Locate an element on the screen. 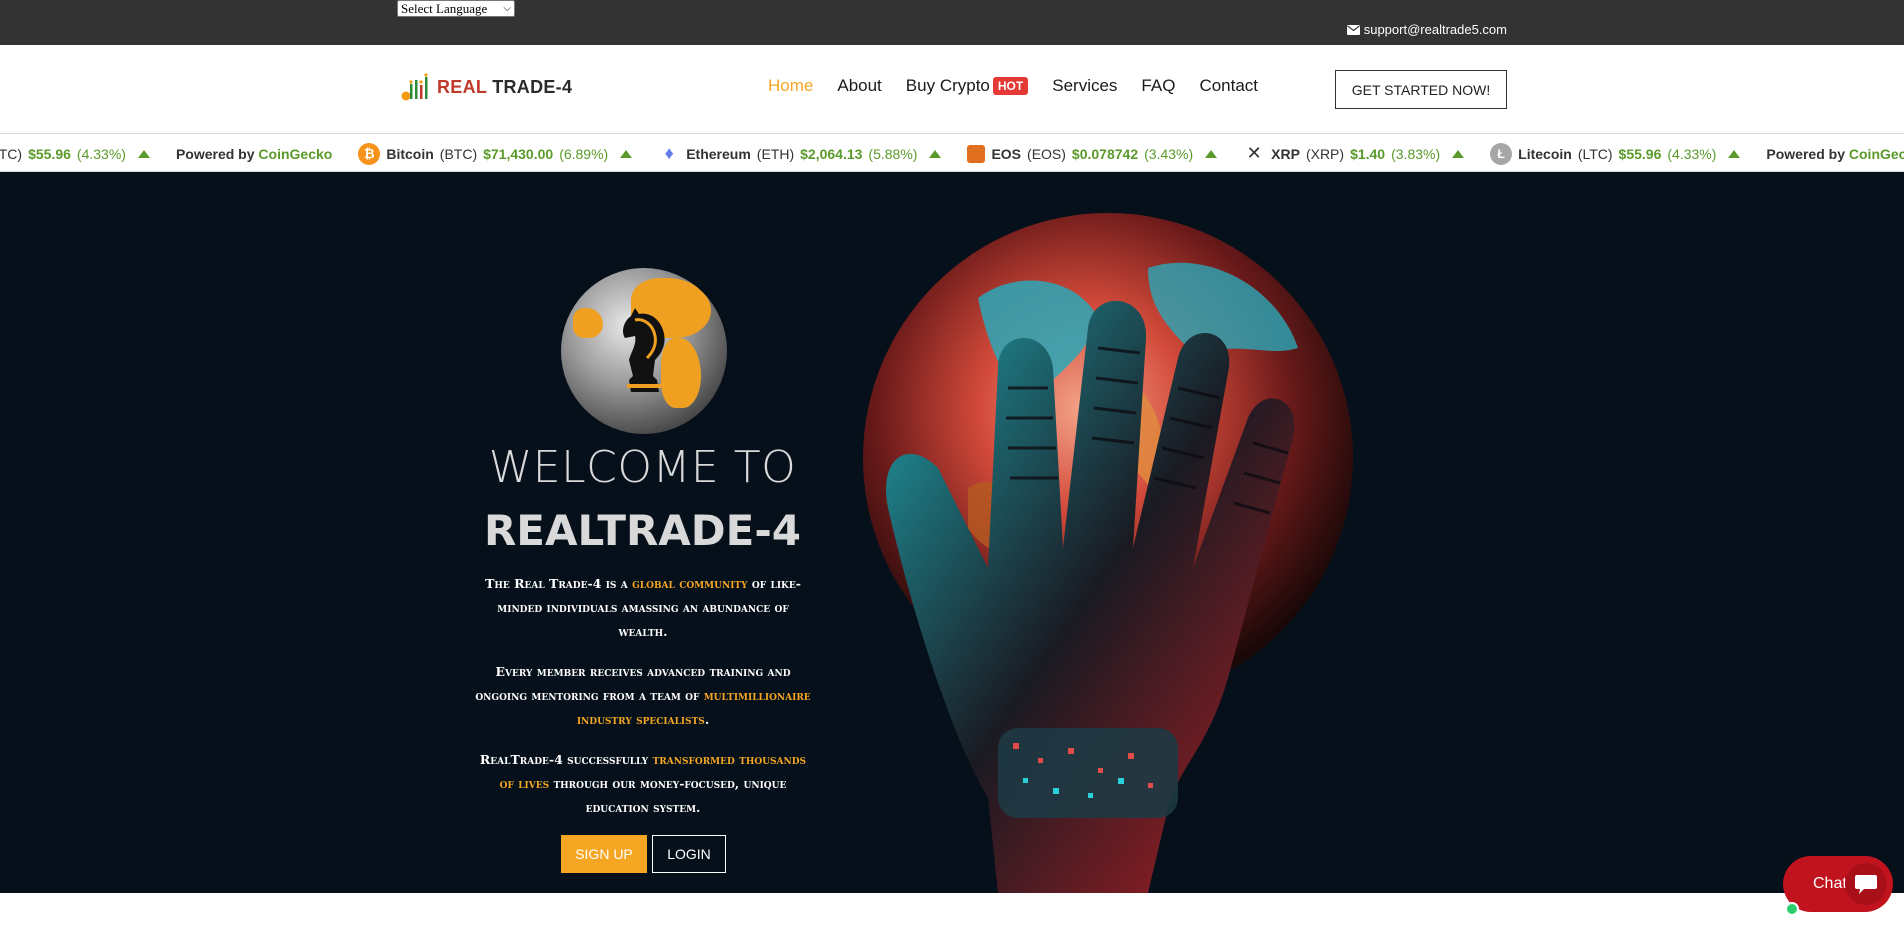 The width and height of the screenshot is (1904, 935). ticker-symbol: (XRP) is located at coordinates (1325, 153).